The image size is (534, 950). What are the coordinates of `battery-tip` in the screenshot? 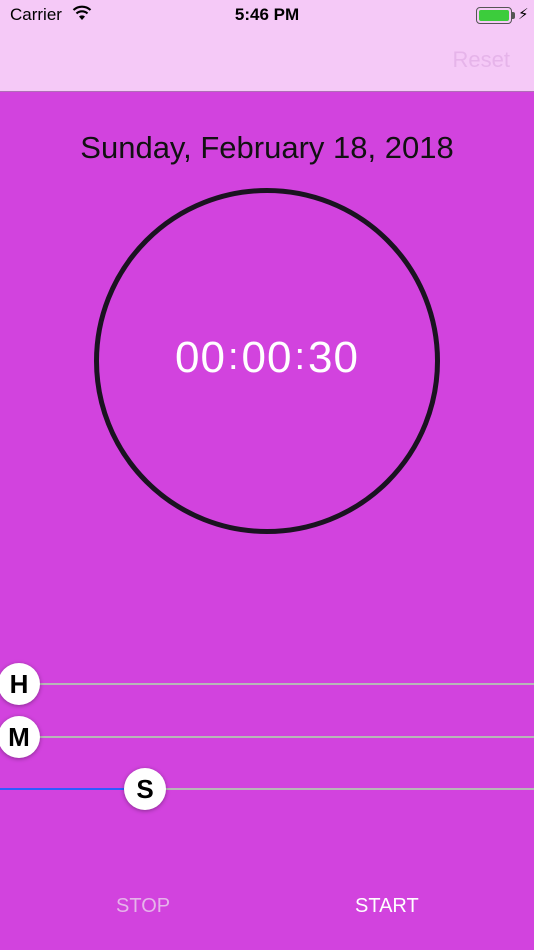 It's located at (513, 15).